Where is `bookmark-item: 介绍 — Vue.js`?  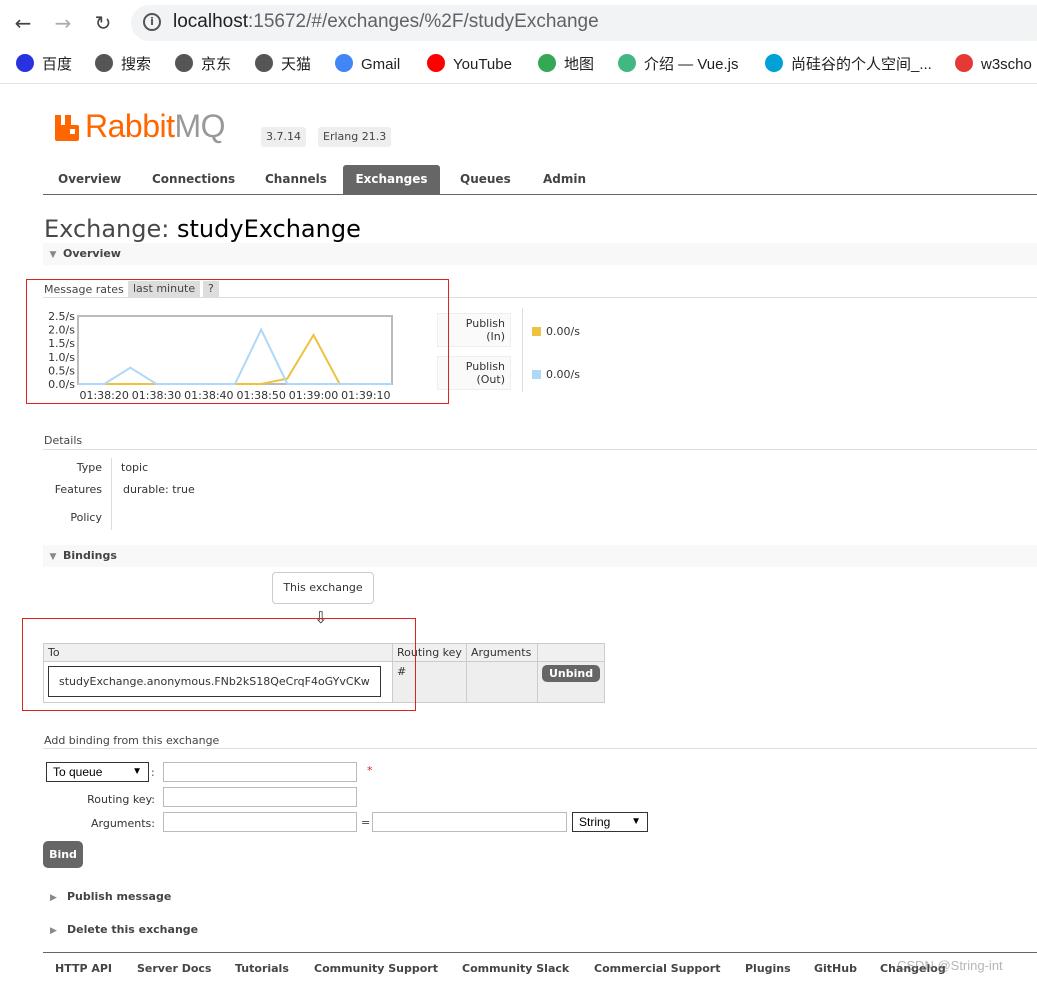
bookmark-item: 介绍 — Vue.js is located at coordinates (678, 65).